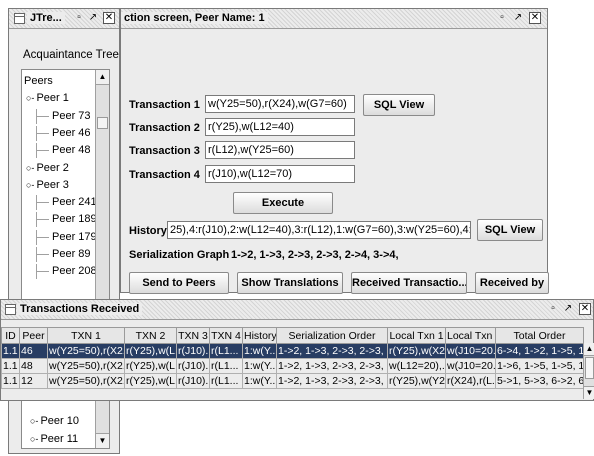 This screenshot has width=594, height=456. What do you see at coordinates (539, 335) in the screenshot?
I see `column-header: Total Order` at bounding box center [539, 335].